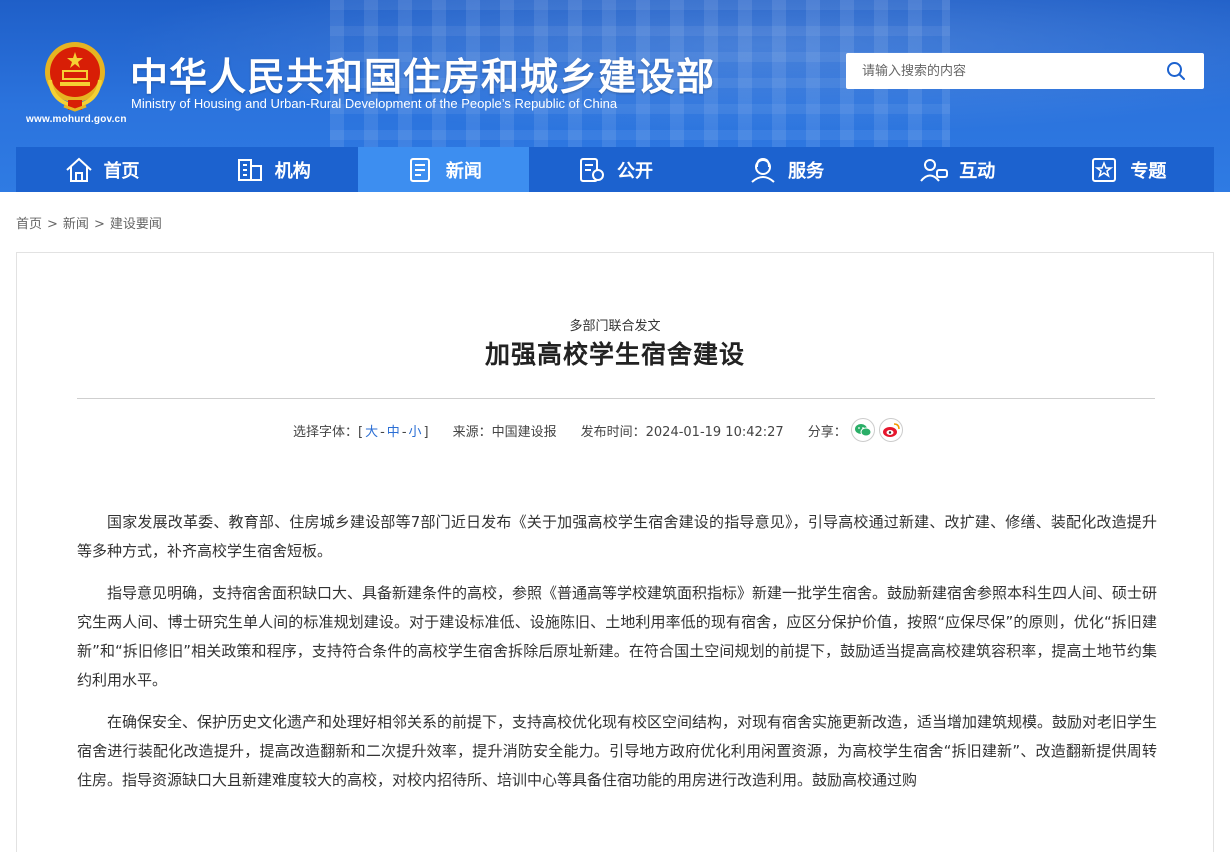 Image resolution: width=1230 pixels, height=852 pixels. I want to click on article-publish-time: 发布时间：2024-01-19 10:42:27, so click(682, 432).